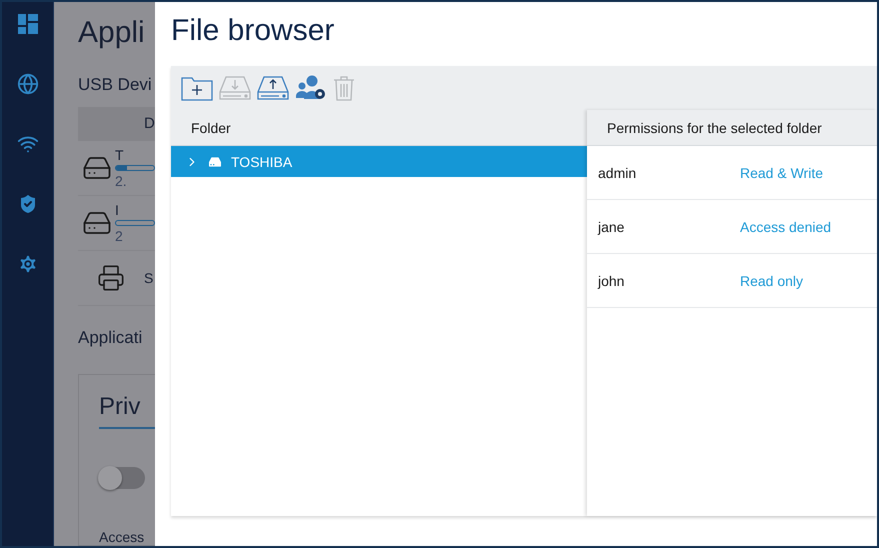 This screenshot has height=548, width=879. What do you see at coordinates (27, 84) in the screenshot?
I see `globe-icon` at bounding box center [27, 84].